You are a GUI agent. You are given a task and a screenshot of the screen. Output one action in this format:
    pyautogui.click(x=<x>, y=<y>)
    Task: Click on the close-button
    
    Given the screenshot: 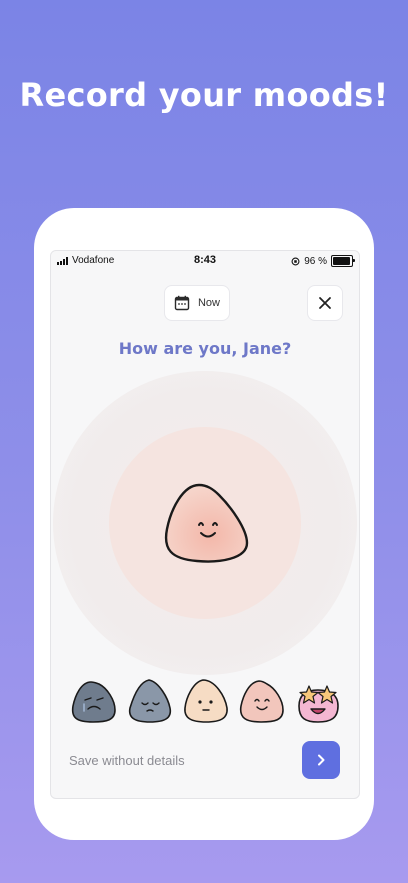 What is the action you would take?
    pyautogui.click(x=325, y=303)
    